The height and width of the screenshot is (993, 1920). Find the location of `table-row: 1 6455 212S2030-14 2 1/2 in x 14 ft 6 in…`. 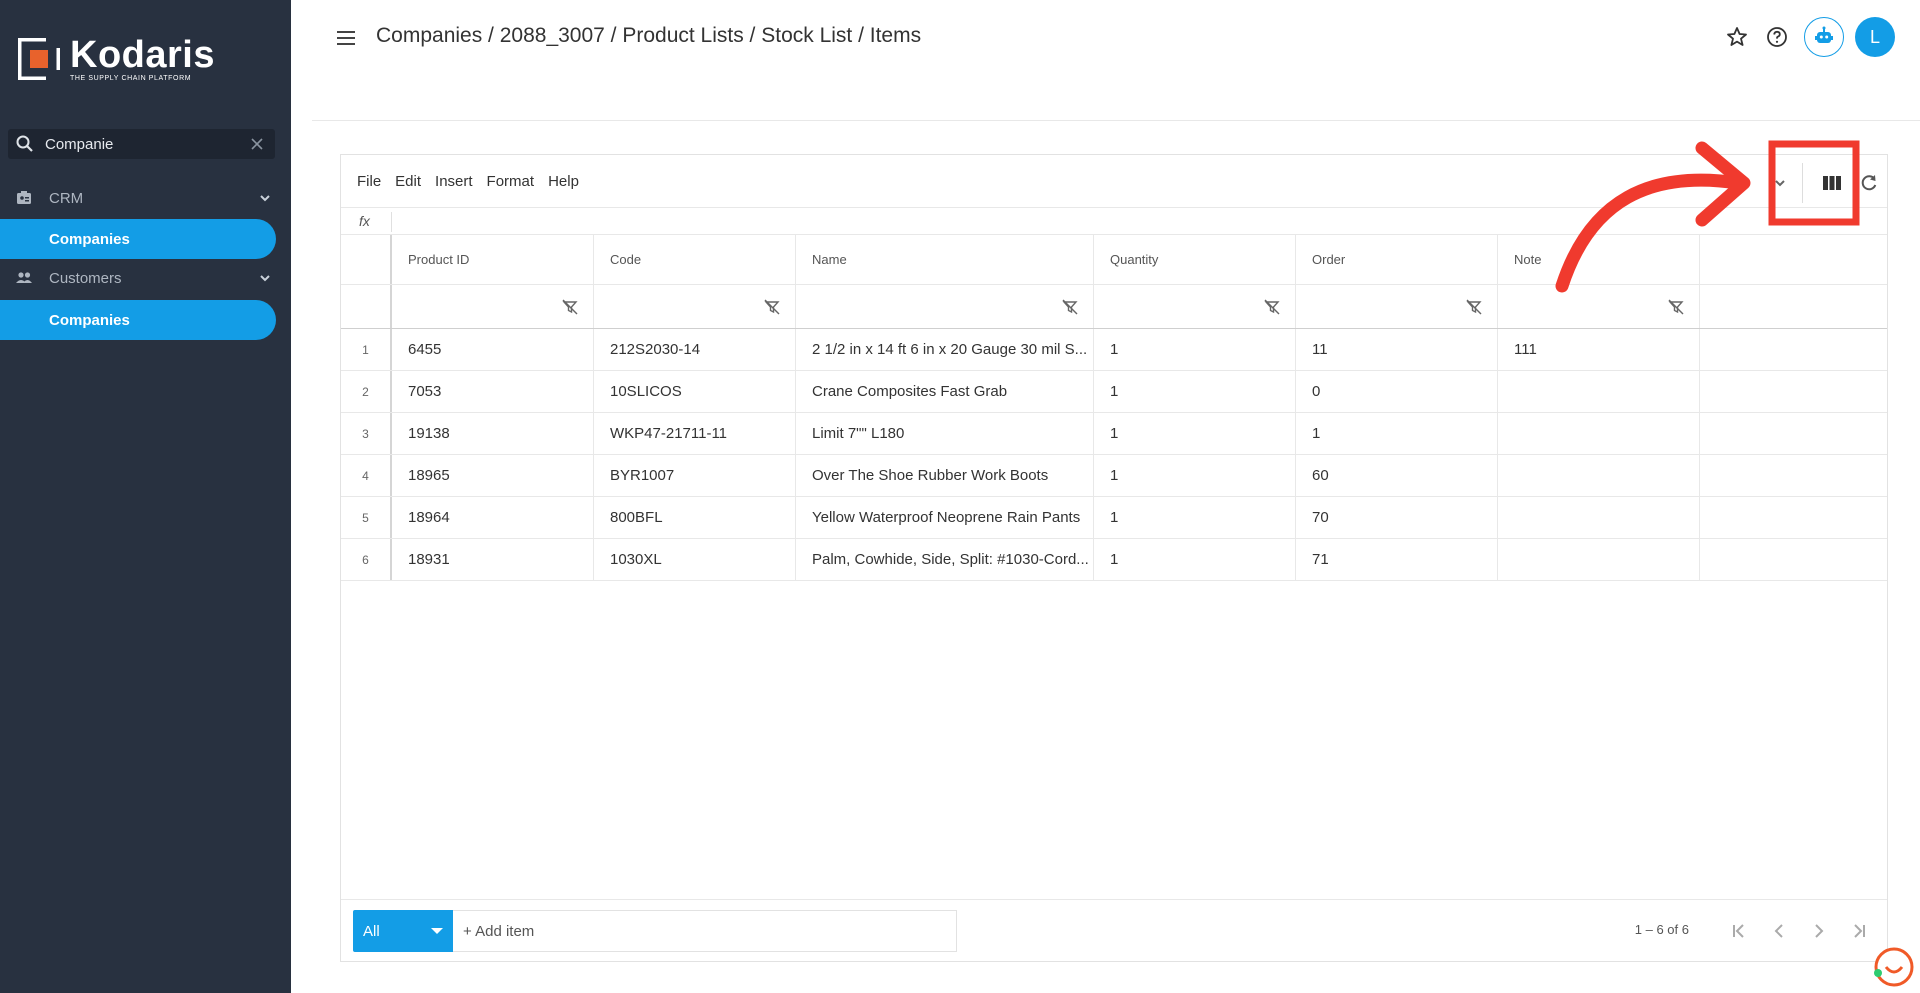

table-row: 1 6455 212S2030-14 2 1/2 in x 14 ft 6 in… is located at coordinates (1114, 350).